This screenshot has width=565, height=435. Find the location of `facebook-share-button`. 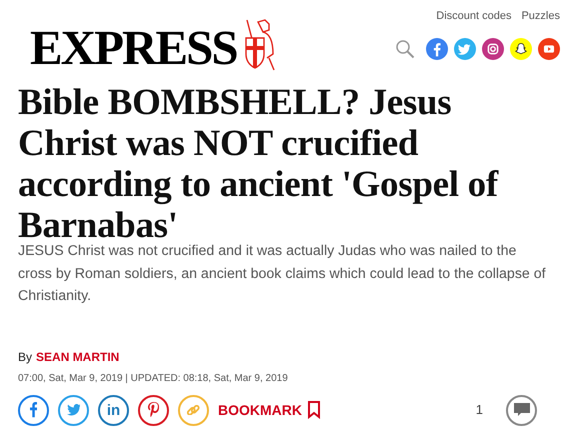

facebook-share-button is located at coordinates (33, 410).